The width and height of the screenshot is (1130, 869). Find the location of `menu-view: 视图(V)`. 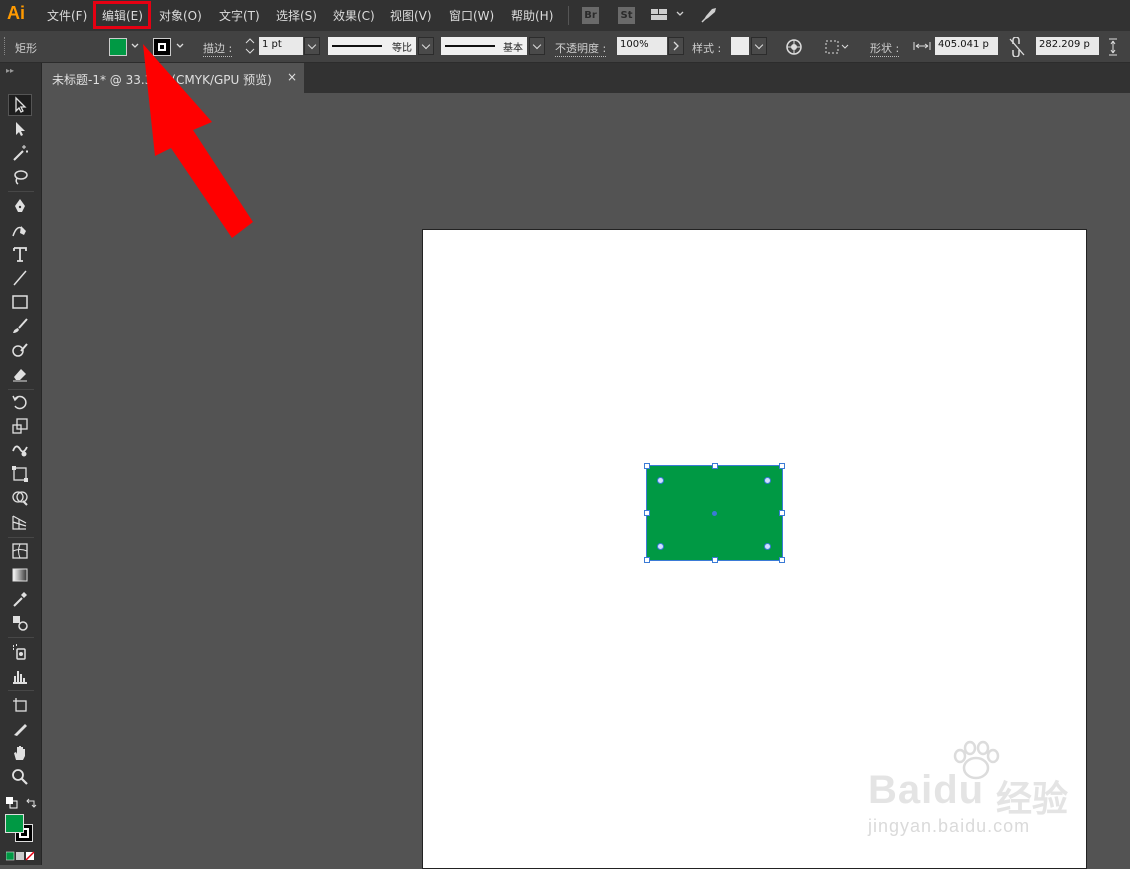

menu-view: 视图(V) is located at coordinates (411, 15).